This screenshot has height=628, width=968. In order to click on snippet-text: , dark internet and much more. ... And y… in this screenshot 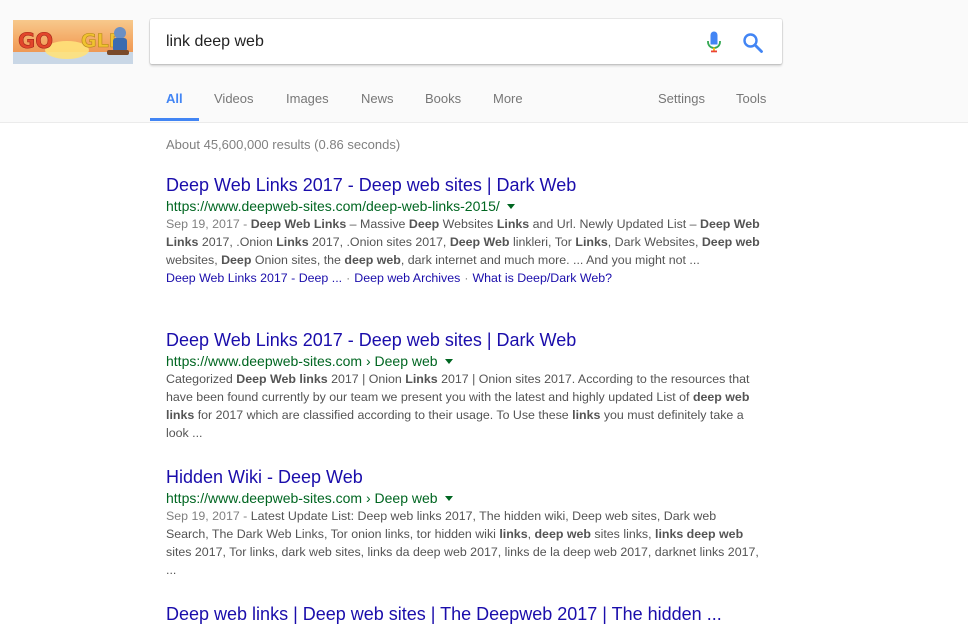, I will do `click(550, 260)`.